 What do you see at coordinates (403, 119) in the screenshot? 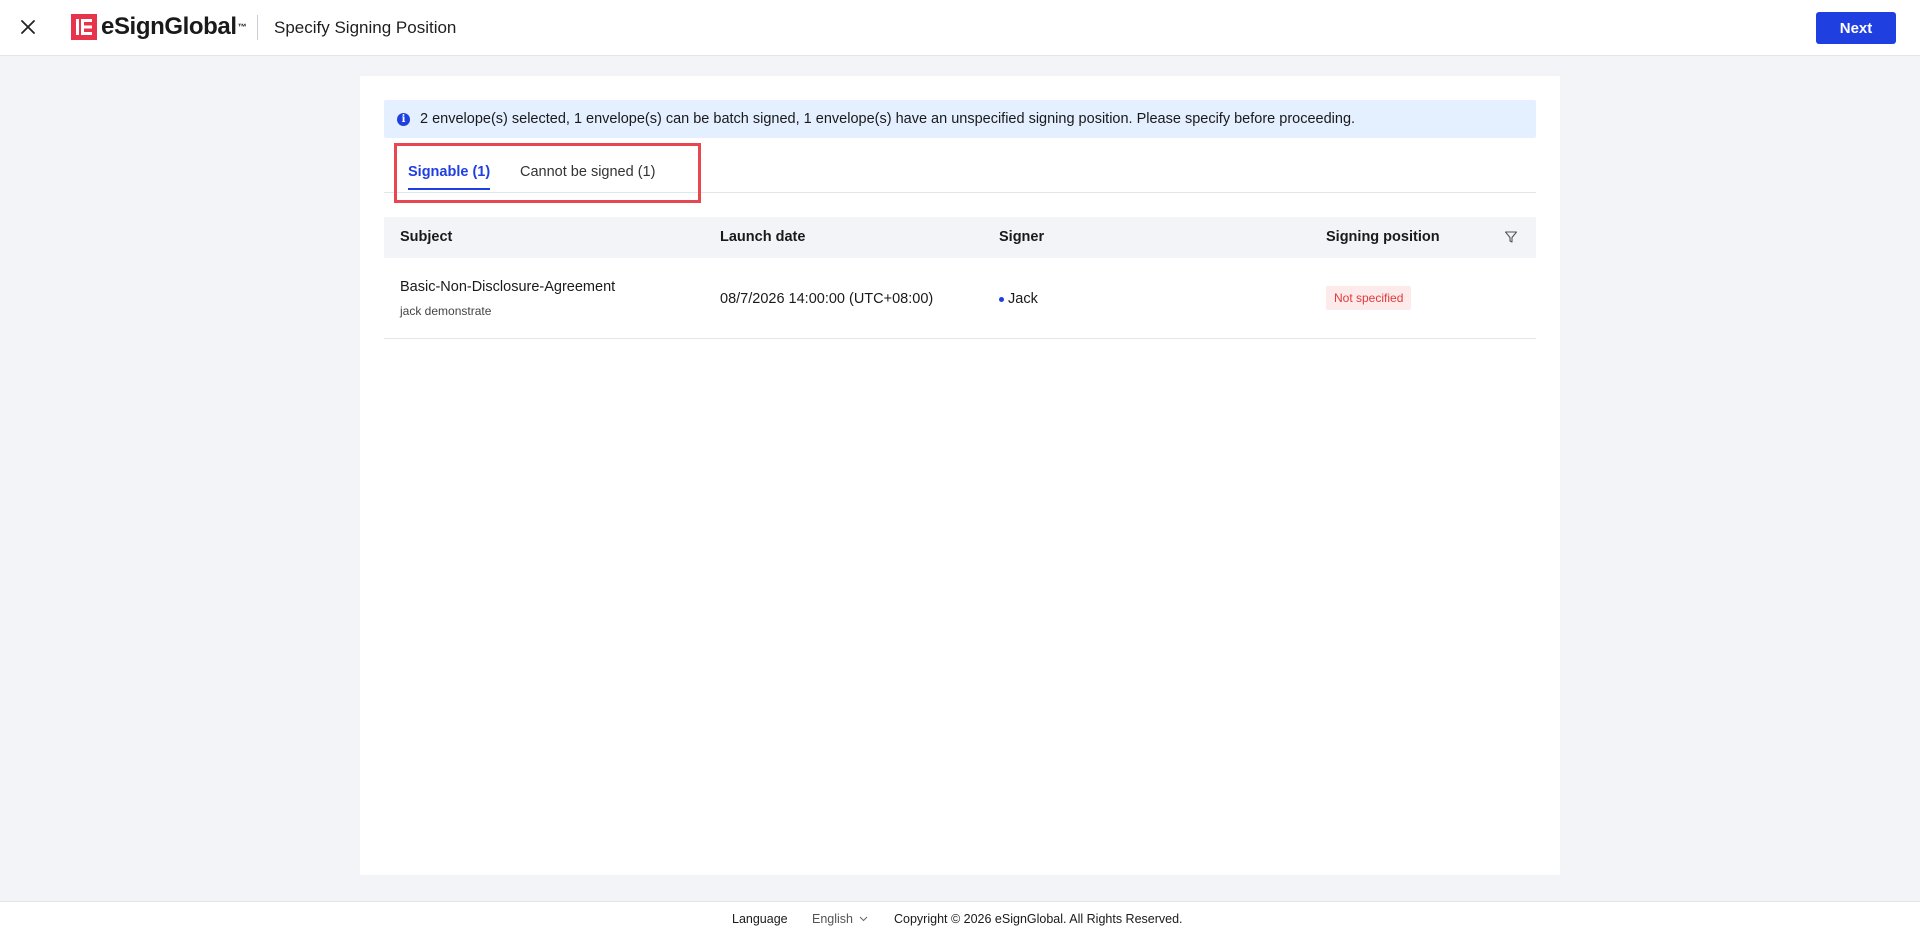
I see `info-icon: i` at bounding box center [403, 119].